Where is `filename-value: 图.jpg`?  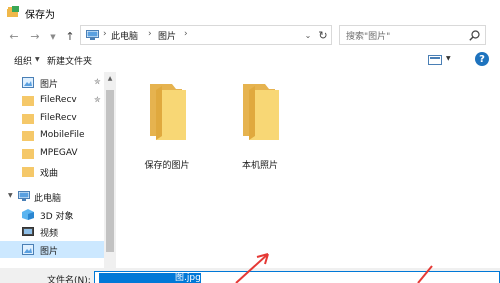 filename-value: 图.jpg is located at coordinates (188, 278).